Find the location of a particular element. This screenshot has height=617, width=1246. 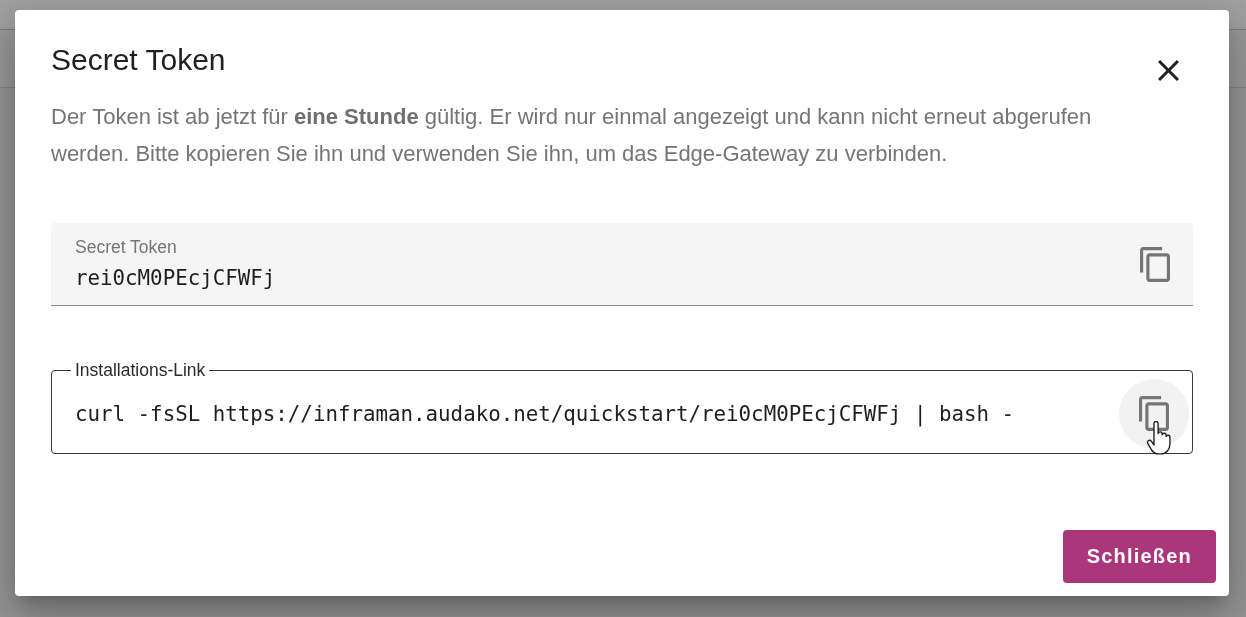

field-label: Secret Token is located at coordinates (126, 247).